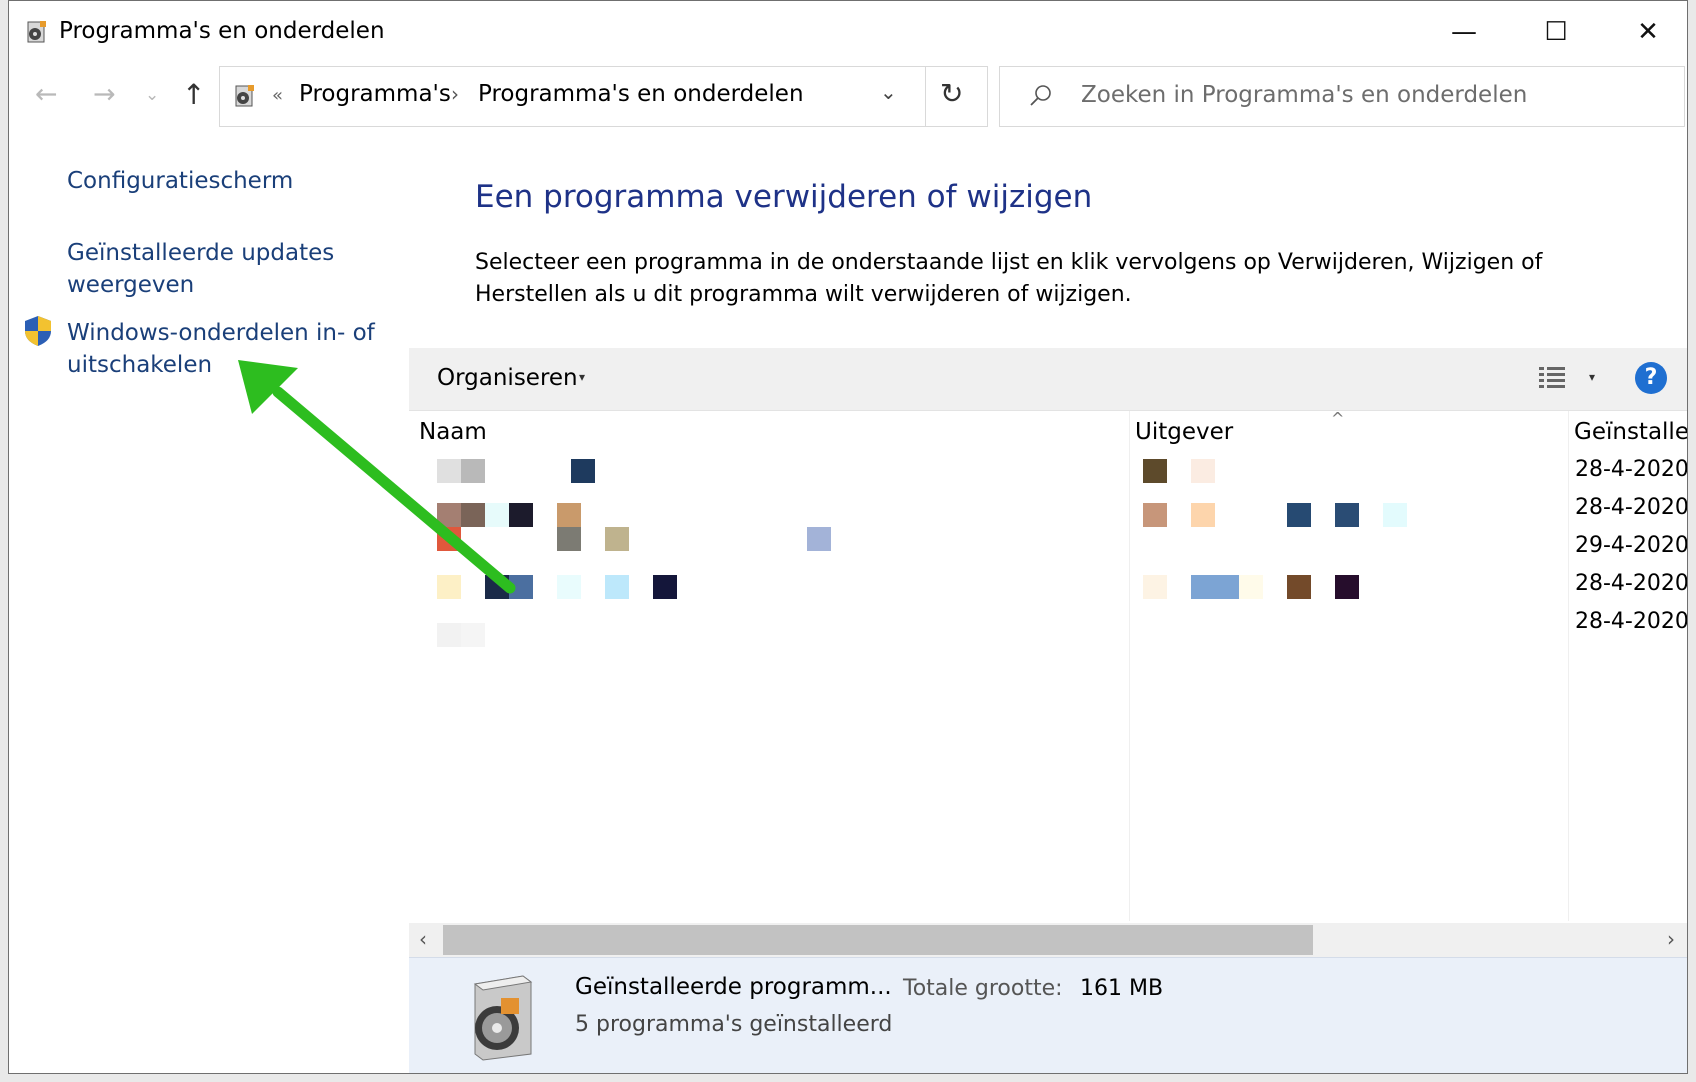 The image size is (1696, 1082). What do you see at coordinates (951, 93) in the screenshot?
I see `refresh-icon: ↻` at bounding box center [951, 93].